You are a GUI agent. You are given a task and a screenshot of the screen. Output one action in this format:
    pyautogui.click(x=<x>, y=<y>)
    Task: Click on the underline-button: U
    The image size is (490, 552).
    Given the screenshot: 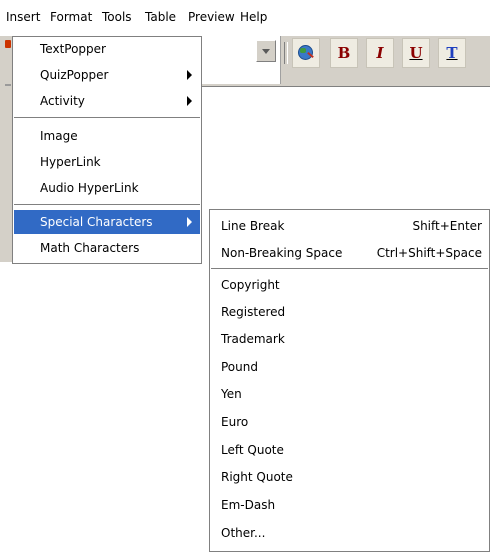 What is the action you would take?
    pyautogui.click(x=416, y=53)
    